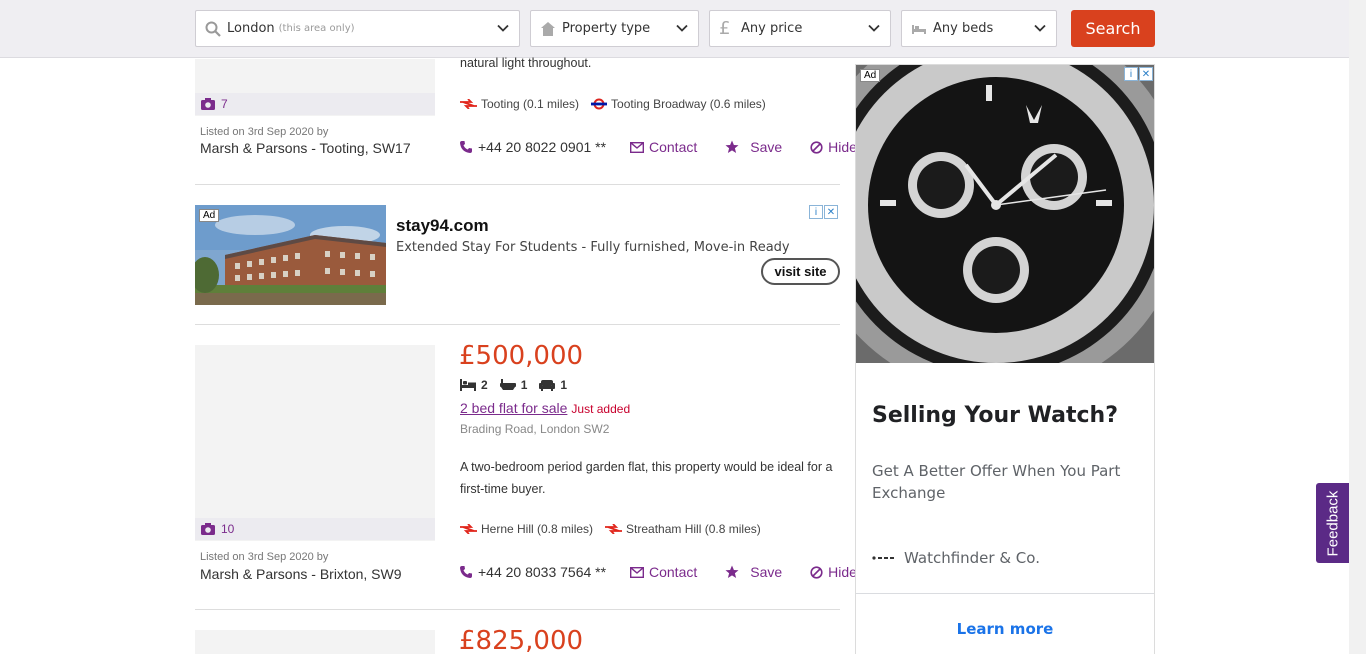 This screenshot has height=654, width=1366. What do you see at coordinates (1005, 214) in the screenshot?
I see `watch-image: Ad i ✕` at bounding box center [1005, 214].